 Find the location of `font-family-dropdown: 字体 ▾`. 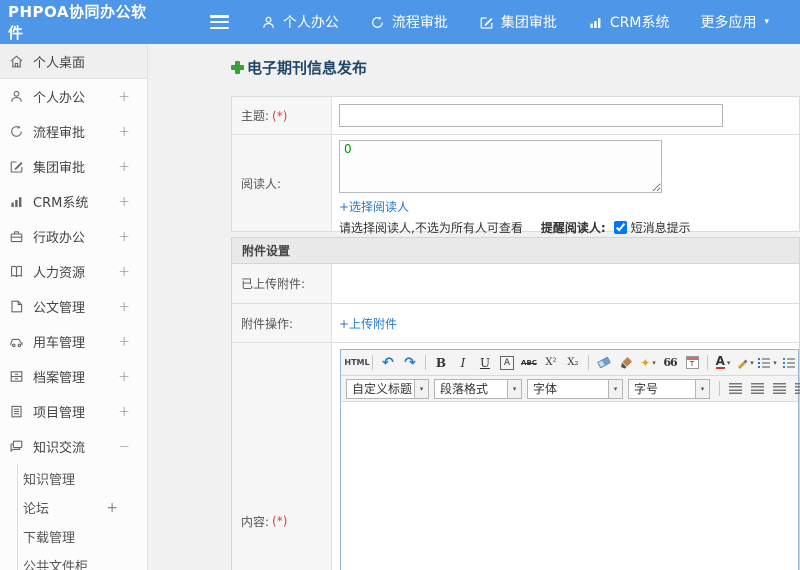

font-family-dropdown: 字体 ▾ is located at coordinates (575, 388).